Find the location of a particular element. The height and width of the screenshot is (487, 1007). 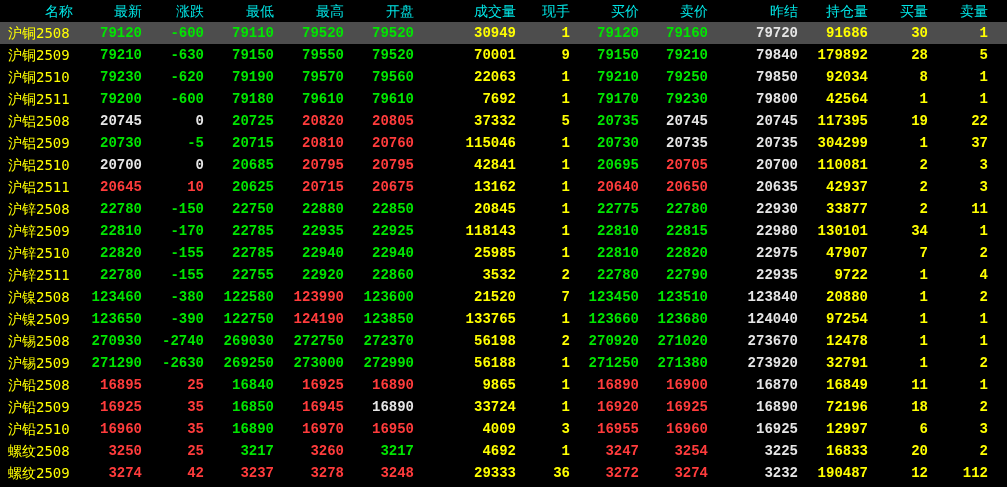

table-row: 沪锌2510 22820 -155 22785 22940 22940 25985 1 22810 22820 22975 47907 7 2 is located at coordinates (503, 253).